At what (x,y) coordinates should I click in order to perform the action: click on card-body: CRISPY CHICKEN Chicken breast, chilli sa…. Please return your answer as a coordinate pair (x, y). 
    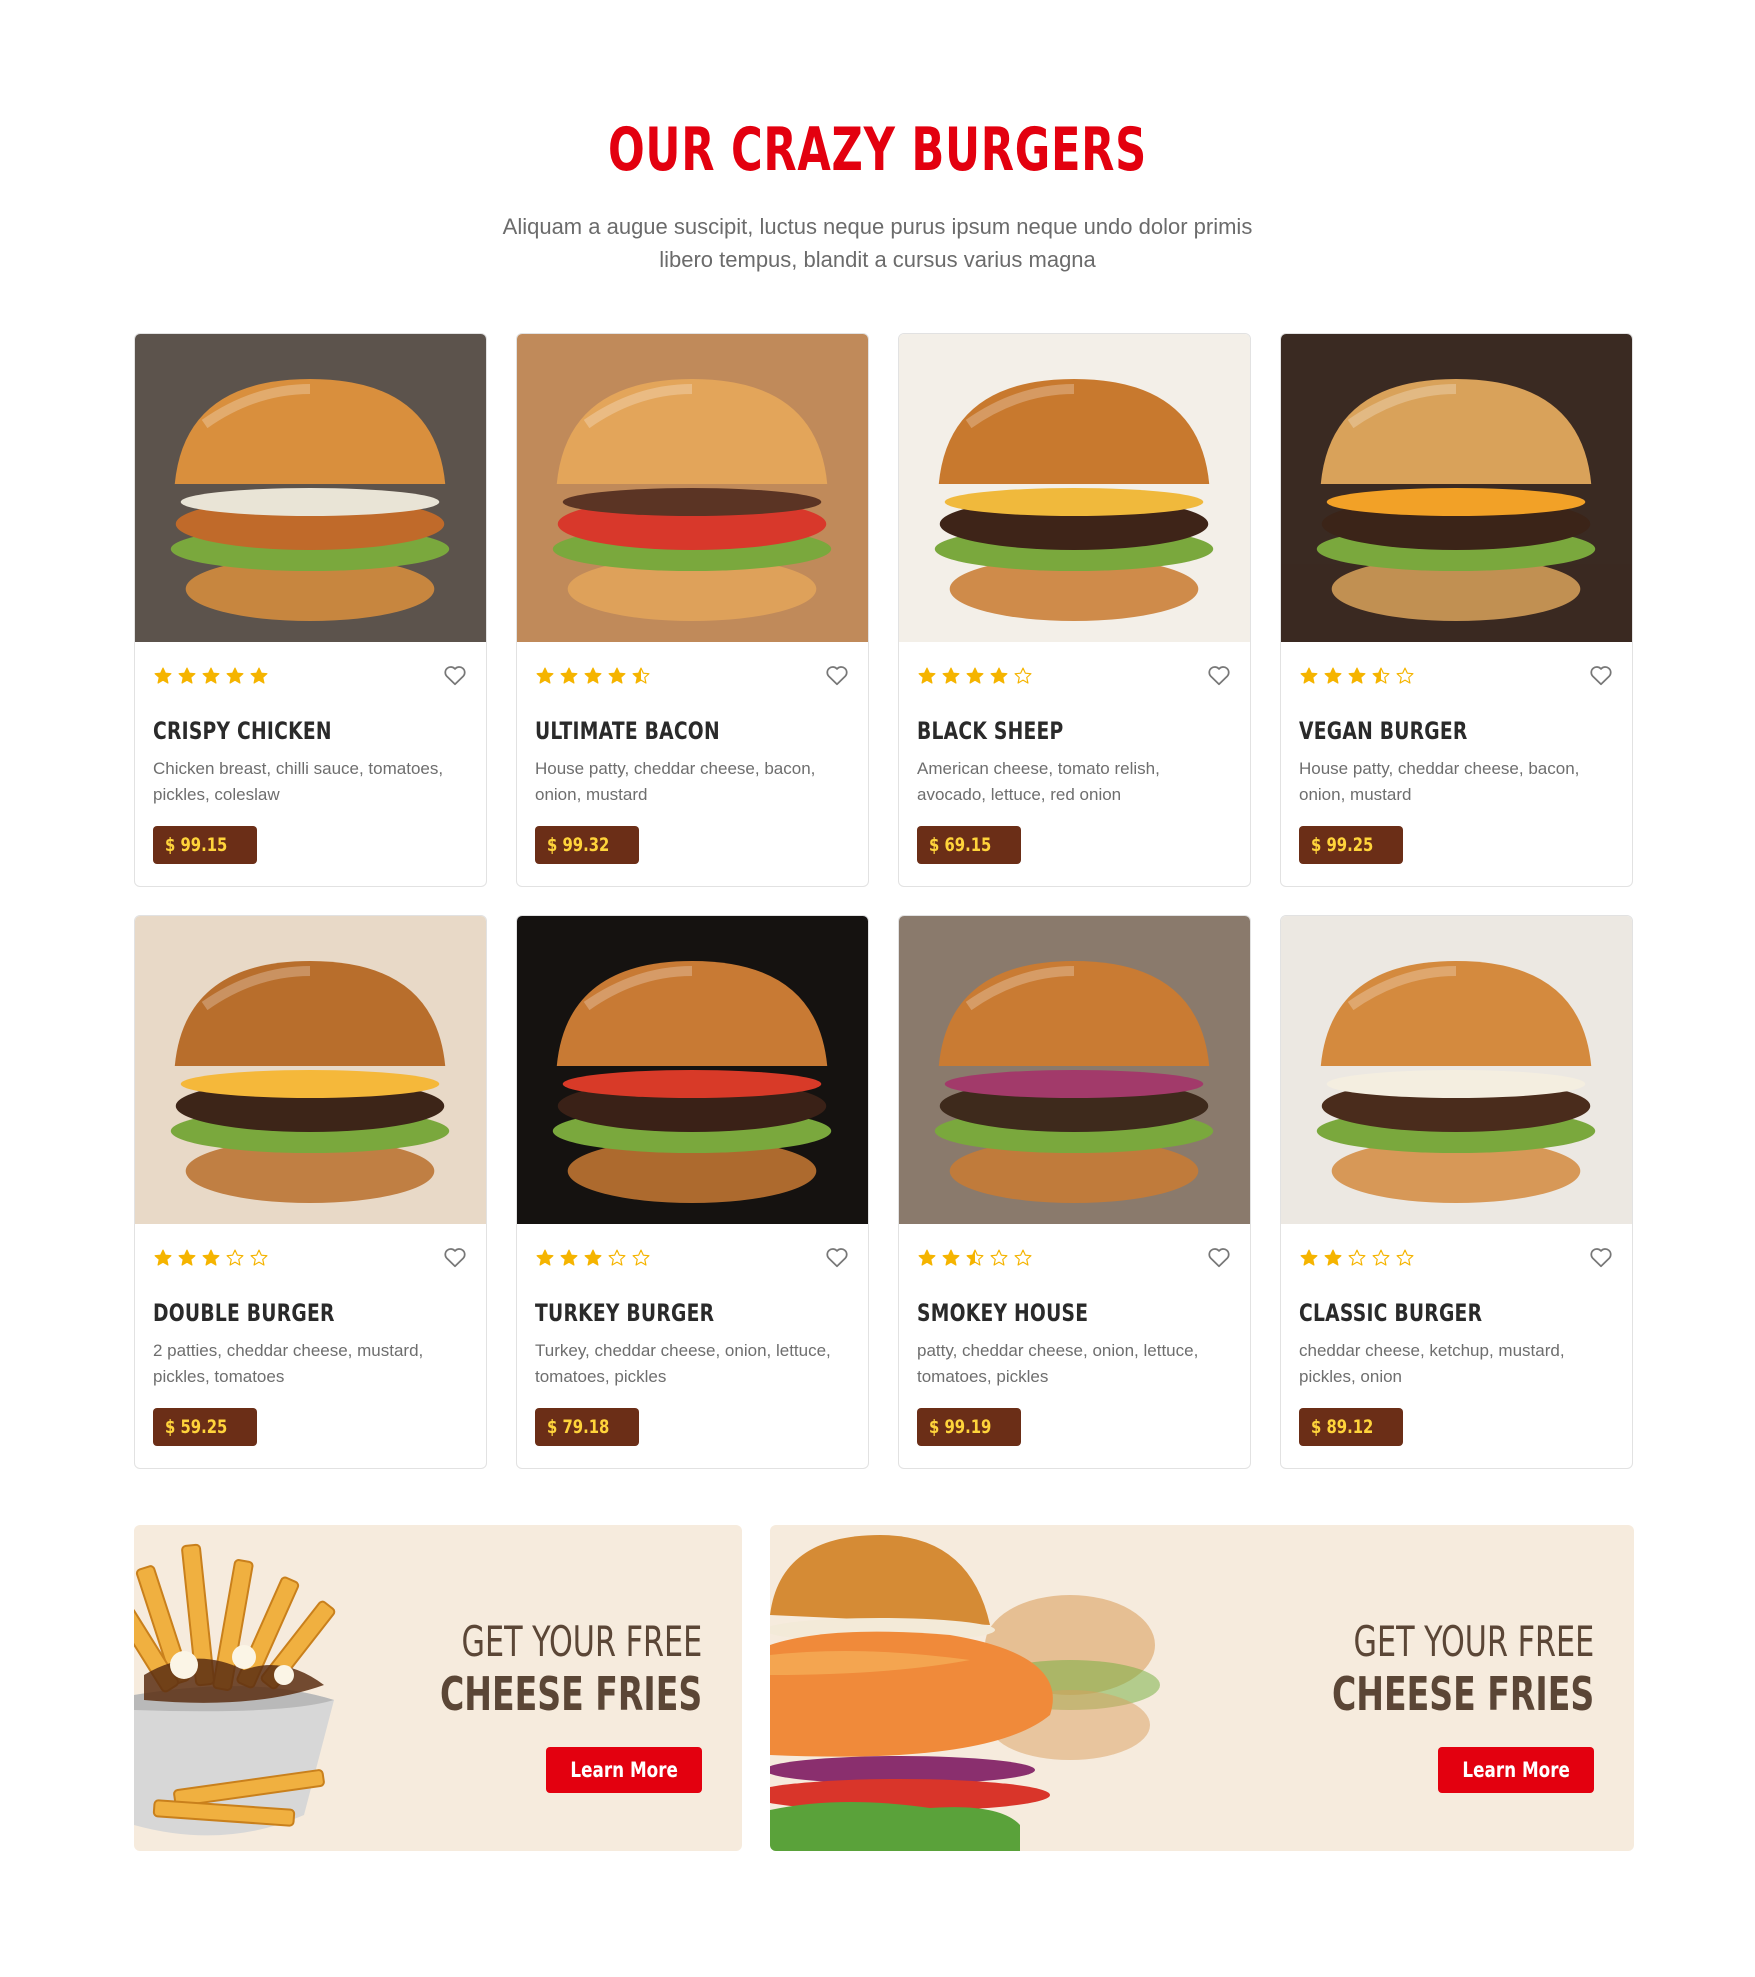
    Looking at the image, I should click on (310, 753).